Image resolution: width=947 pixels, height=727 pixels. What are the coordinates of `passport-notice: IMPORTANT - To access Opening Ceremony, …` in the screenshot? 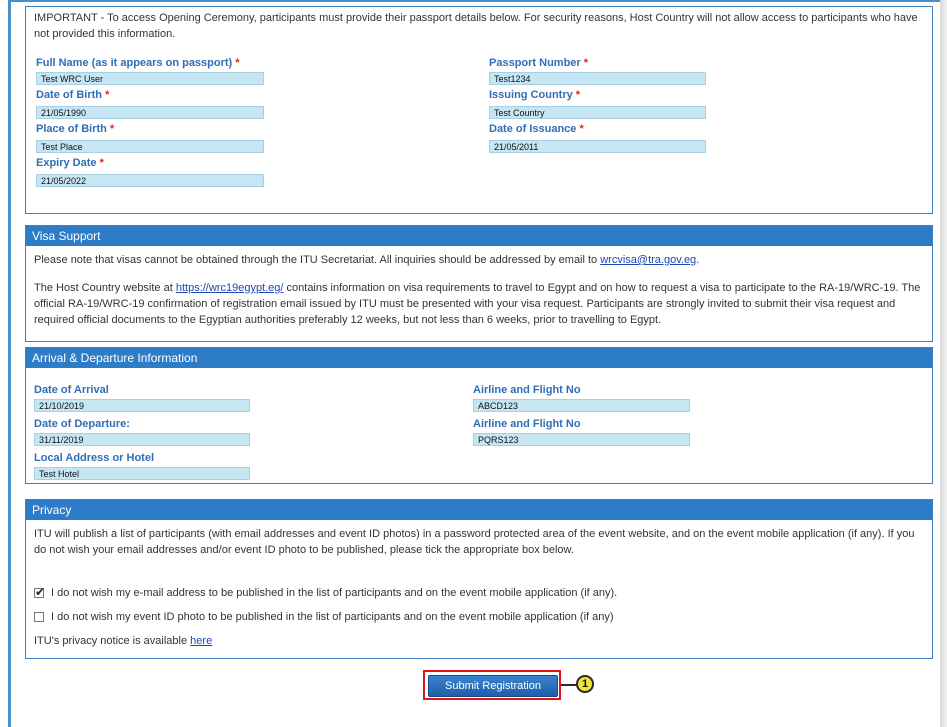 It's located at (476, 26).